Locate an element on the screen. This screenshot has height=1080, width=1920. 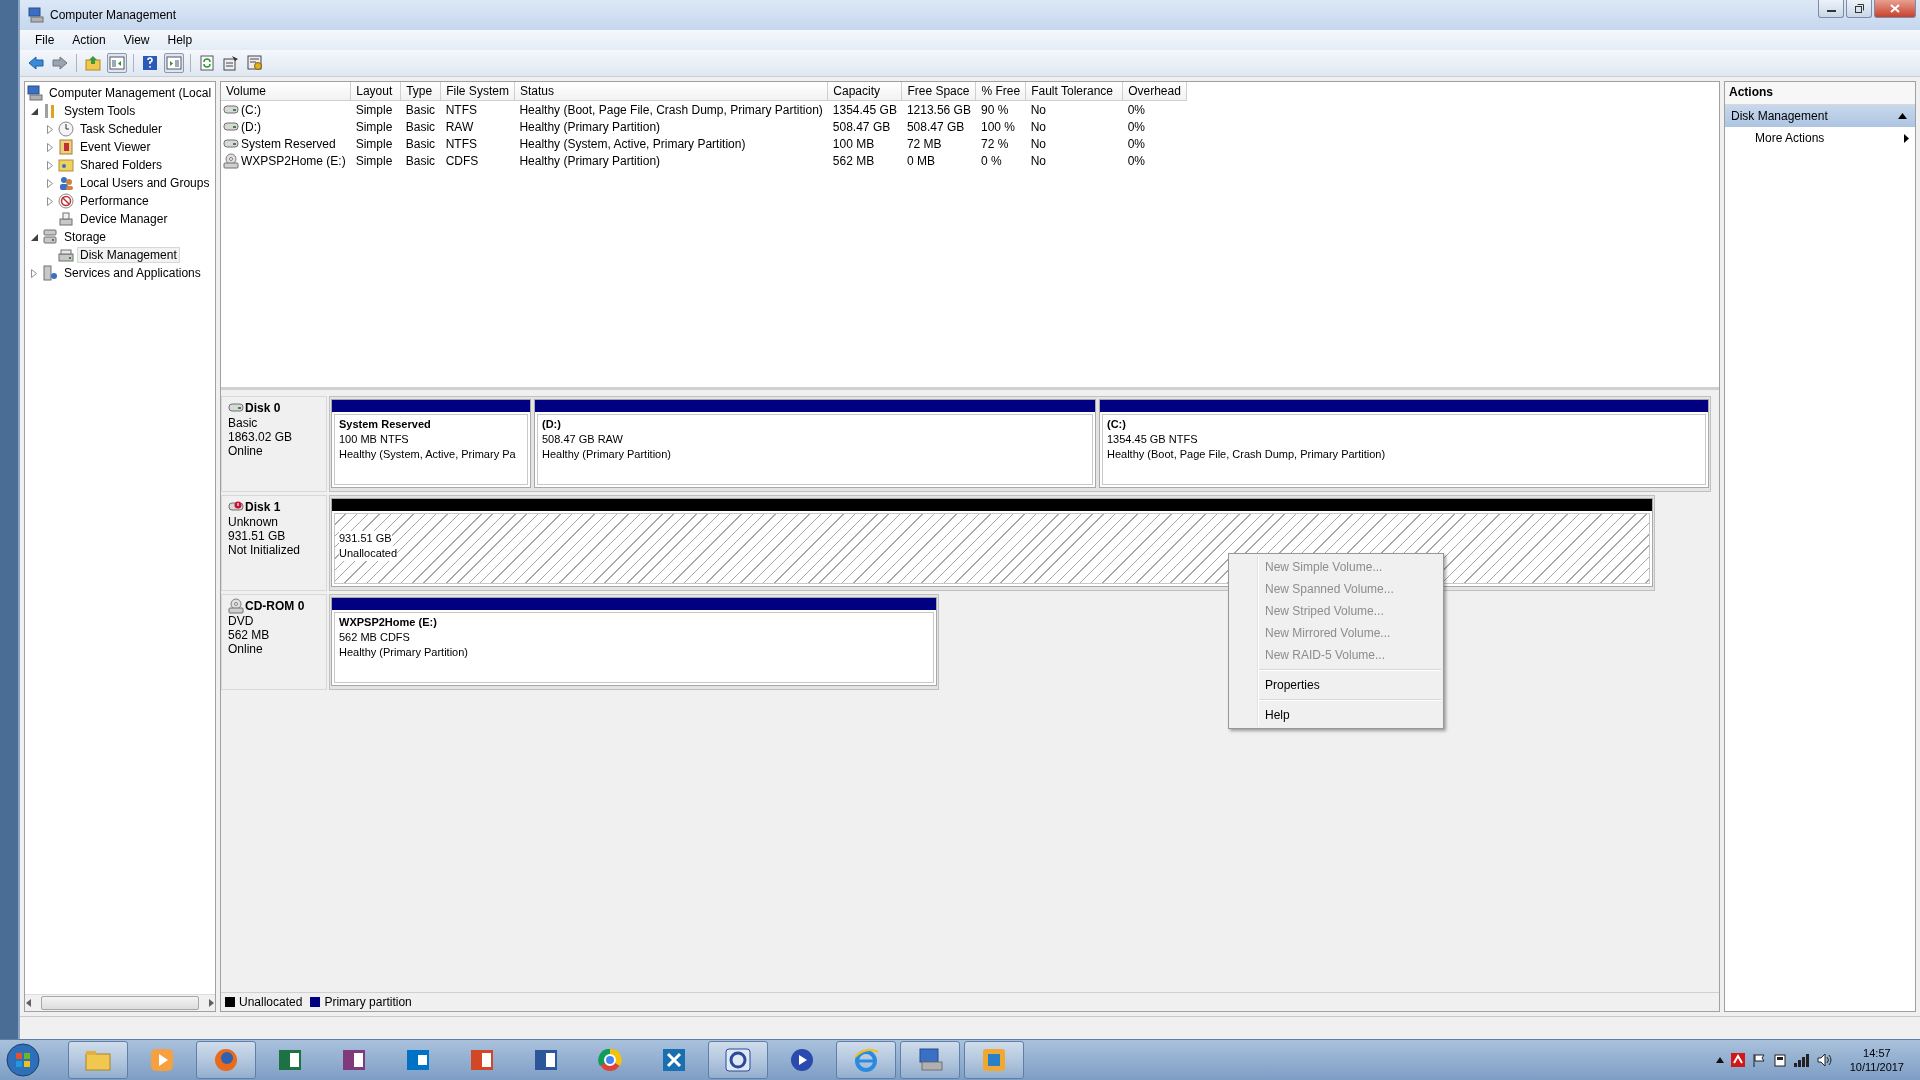
column-header: Layout is located at coordinates (375, 91).